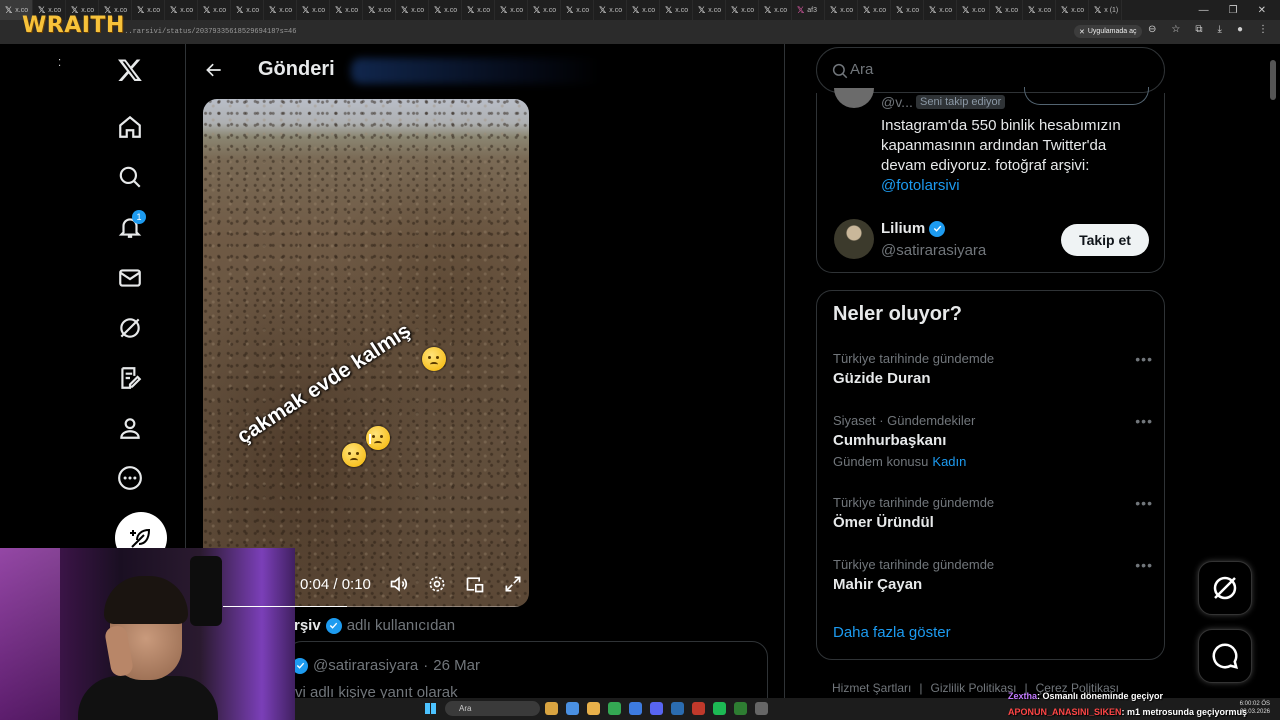 The width and height of the screenshot is (1280, 720). I want to click on discord-icon, so click(656, 708).